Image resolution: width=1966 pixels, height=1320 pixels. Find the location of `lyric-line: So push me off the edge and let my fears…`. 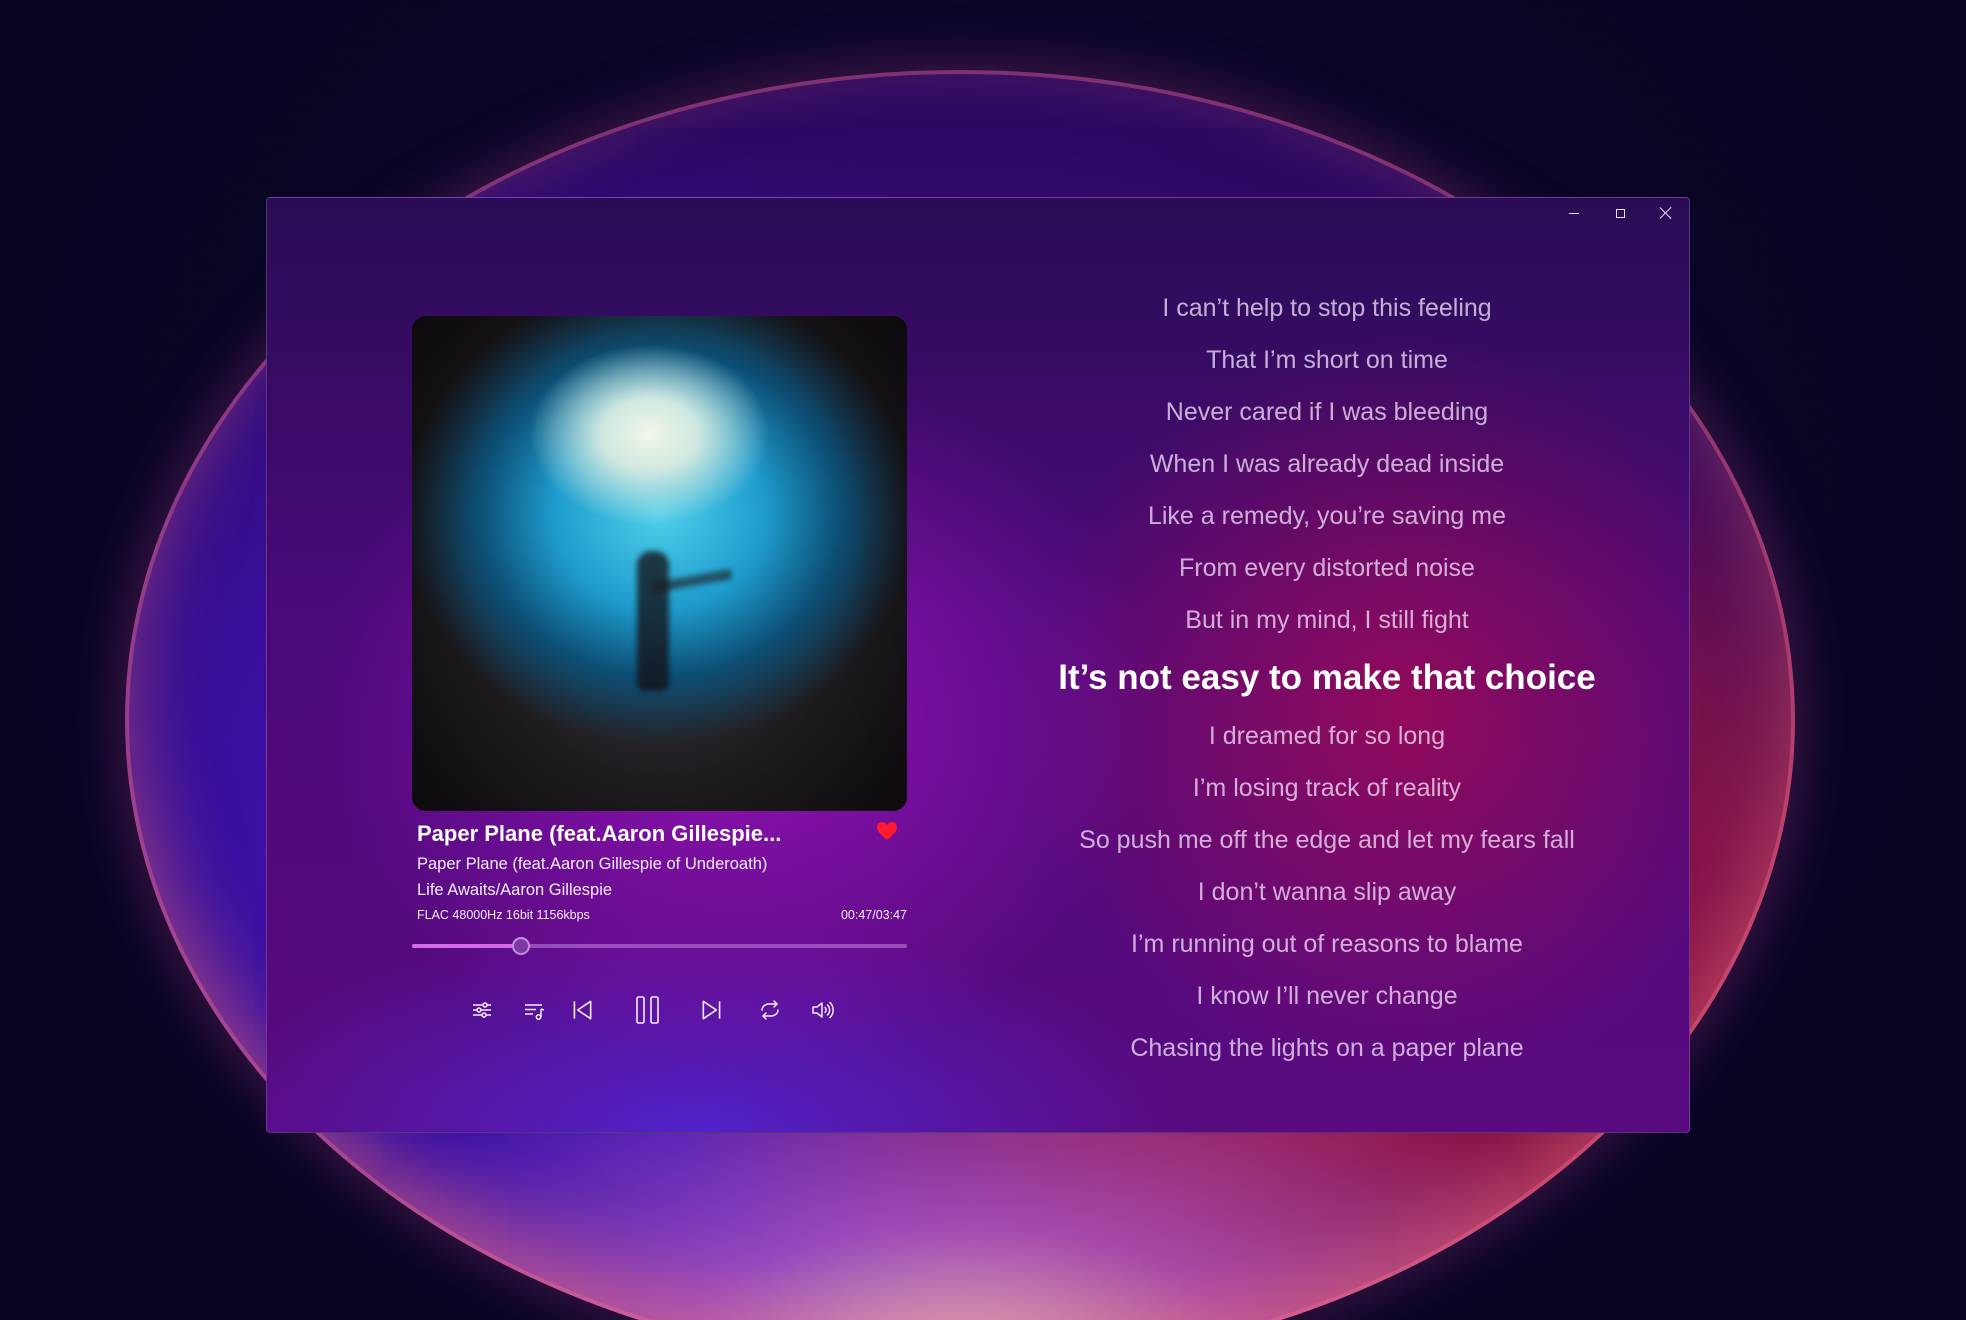

lyric-line: So push me off the edge and let my fears… is located at coordinates (1327, 840).